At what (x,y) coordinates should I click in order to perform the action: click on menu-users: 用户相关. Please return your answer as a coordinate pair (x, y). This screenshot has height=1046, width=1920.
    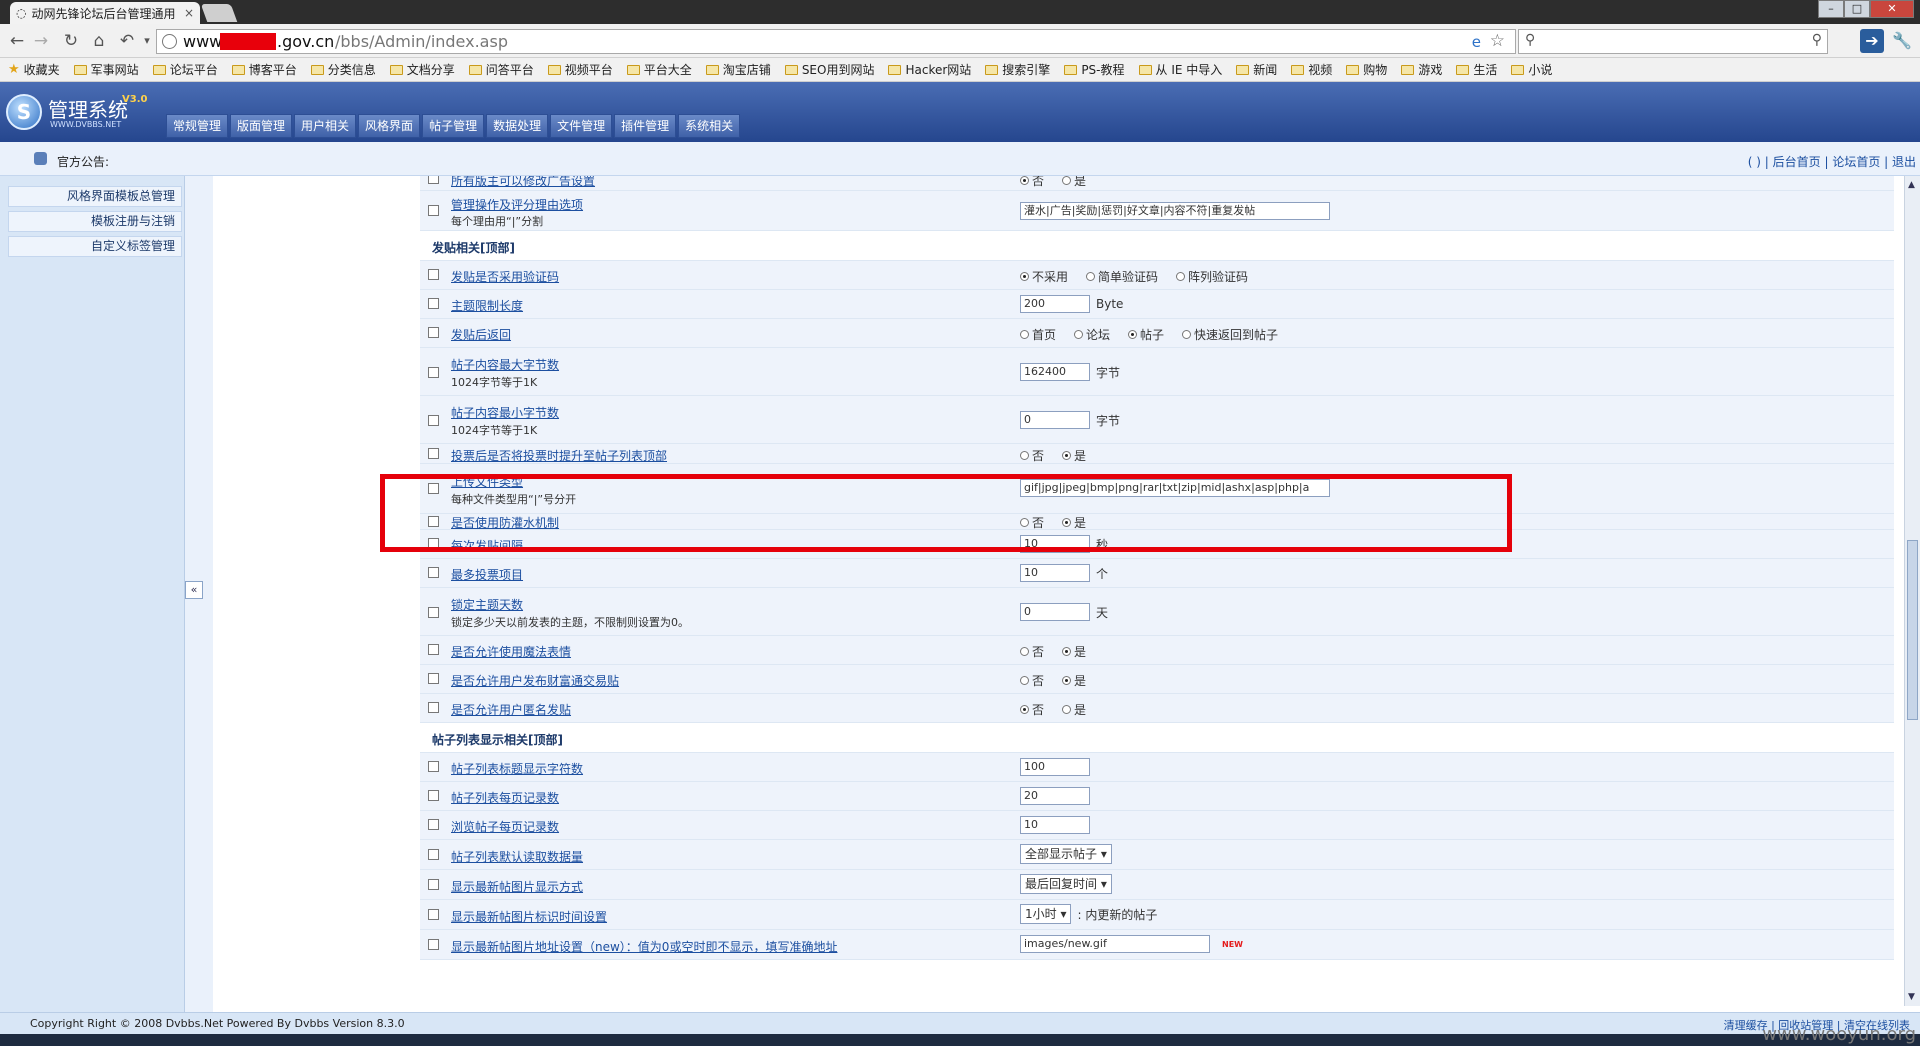
    Looking at the image, I should click on (325, 126).